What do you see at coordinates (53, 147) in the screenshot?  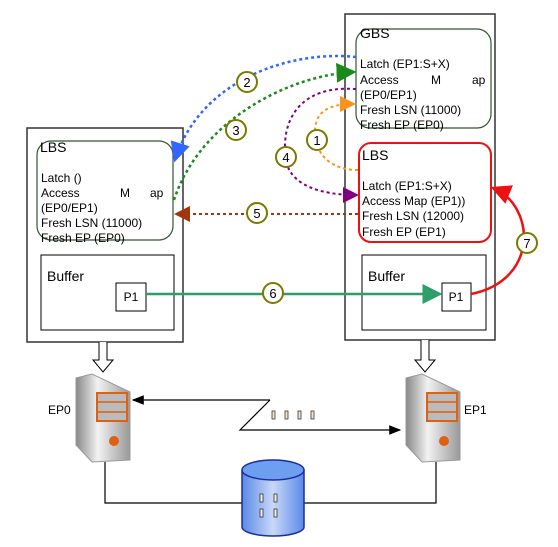 I see `left-lbs-title: LBS` at bounding box center [53, 147].